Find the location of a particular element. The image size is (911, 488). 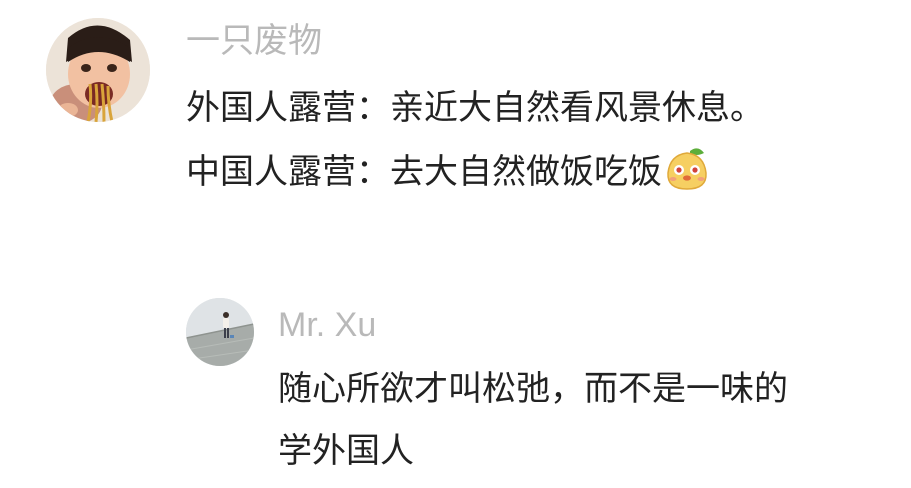

reply-text-line: 学外国人 is located at coordinates (346, 451).